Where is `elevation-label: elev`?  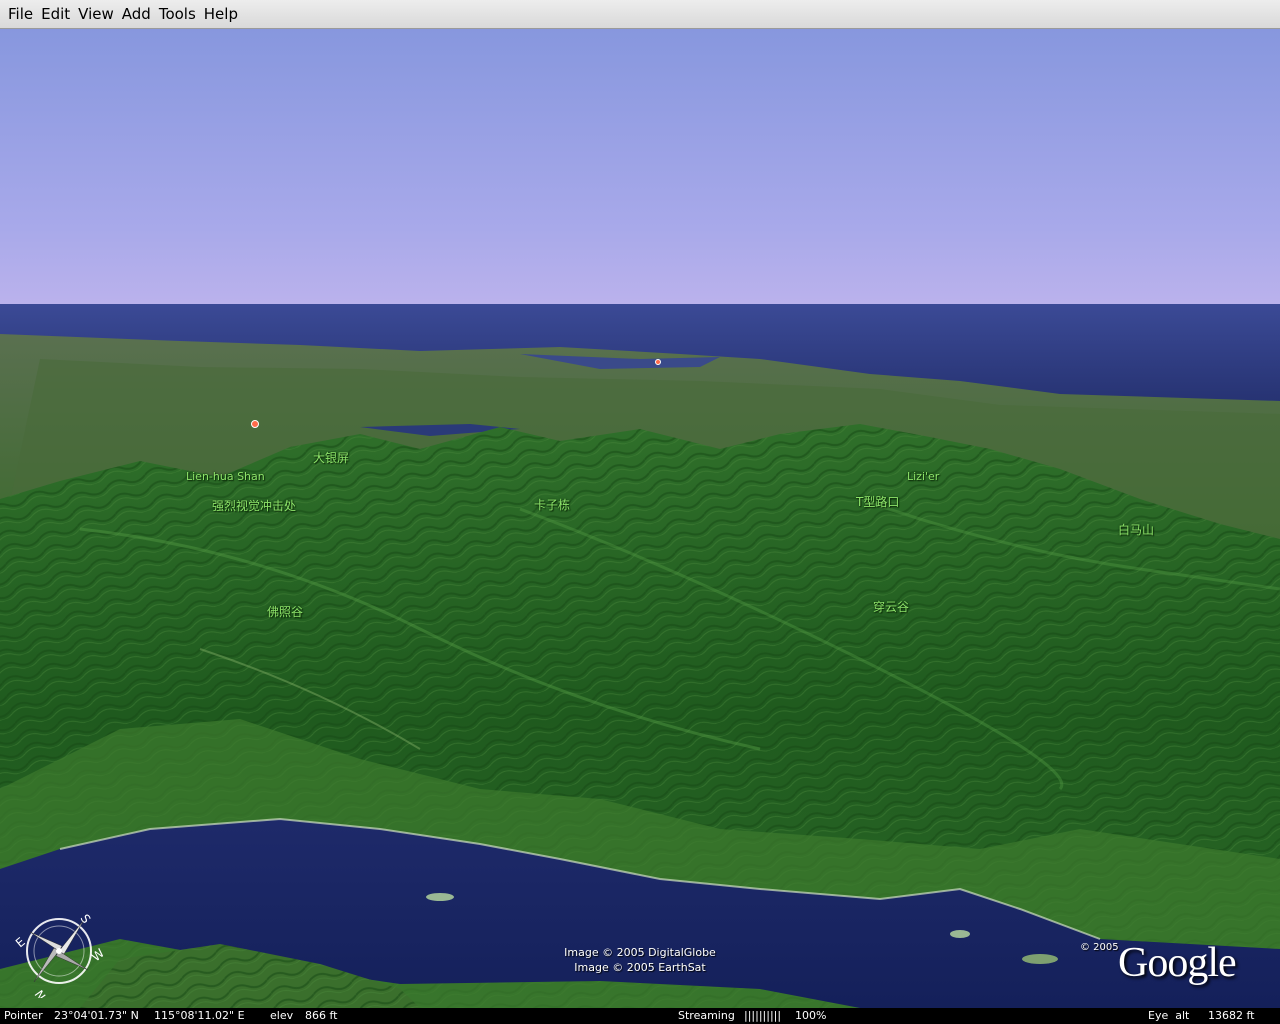
elevation-label: elev is located at coordinates (282, 1015).